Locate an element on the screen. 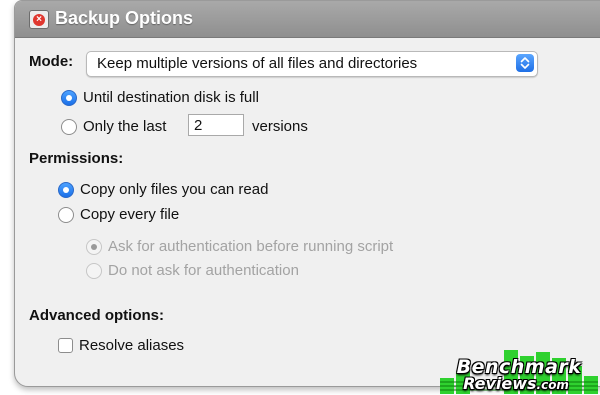 Image resolution: width=600 pixels, height=395 pixels. radio-label: Copy every file is located at coordinates (130, 214).